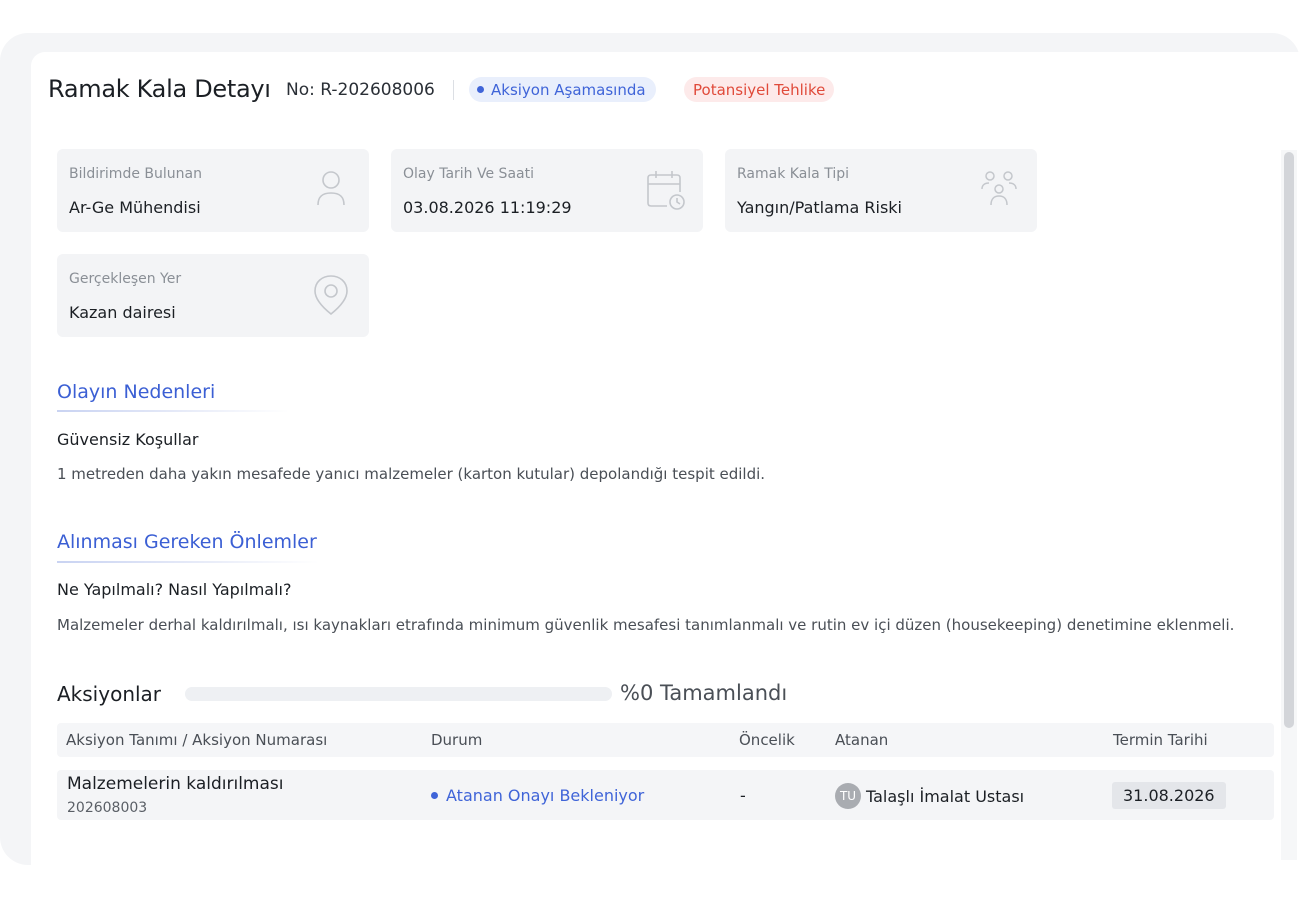 This screenshot has height=900, width=1300. What do you see at coordinates (136, 392) in the screenshot?
I see `causes-section-title: Olayın Nedenleri` at bounding box center [136, 392].